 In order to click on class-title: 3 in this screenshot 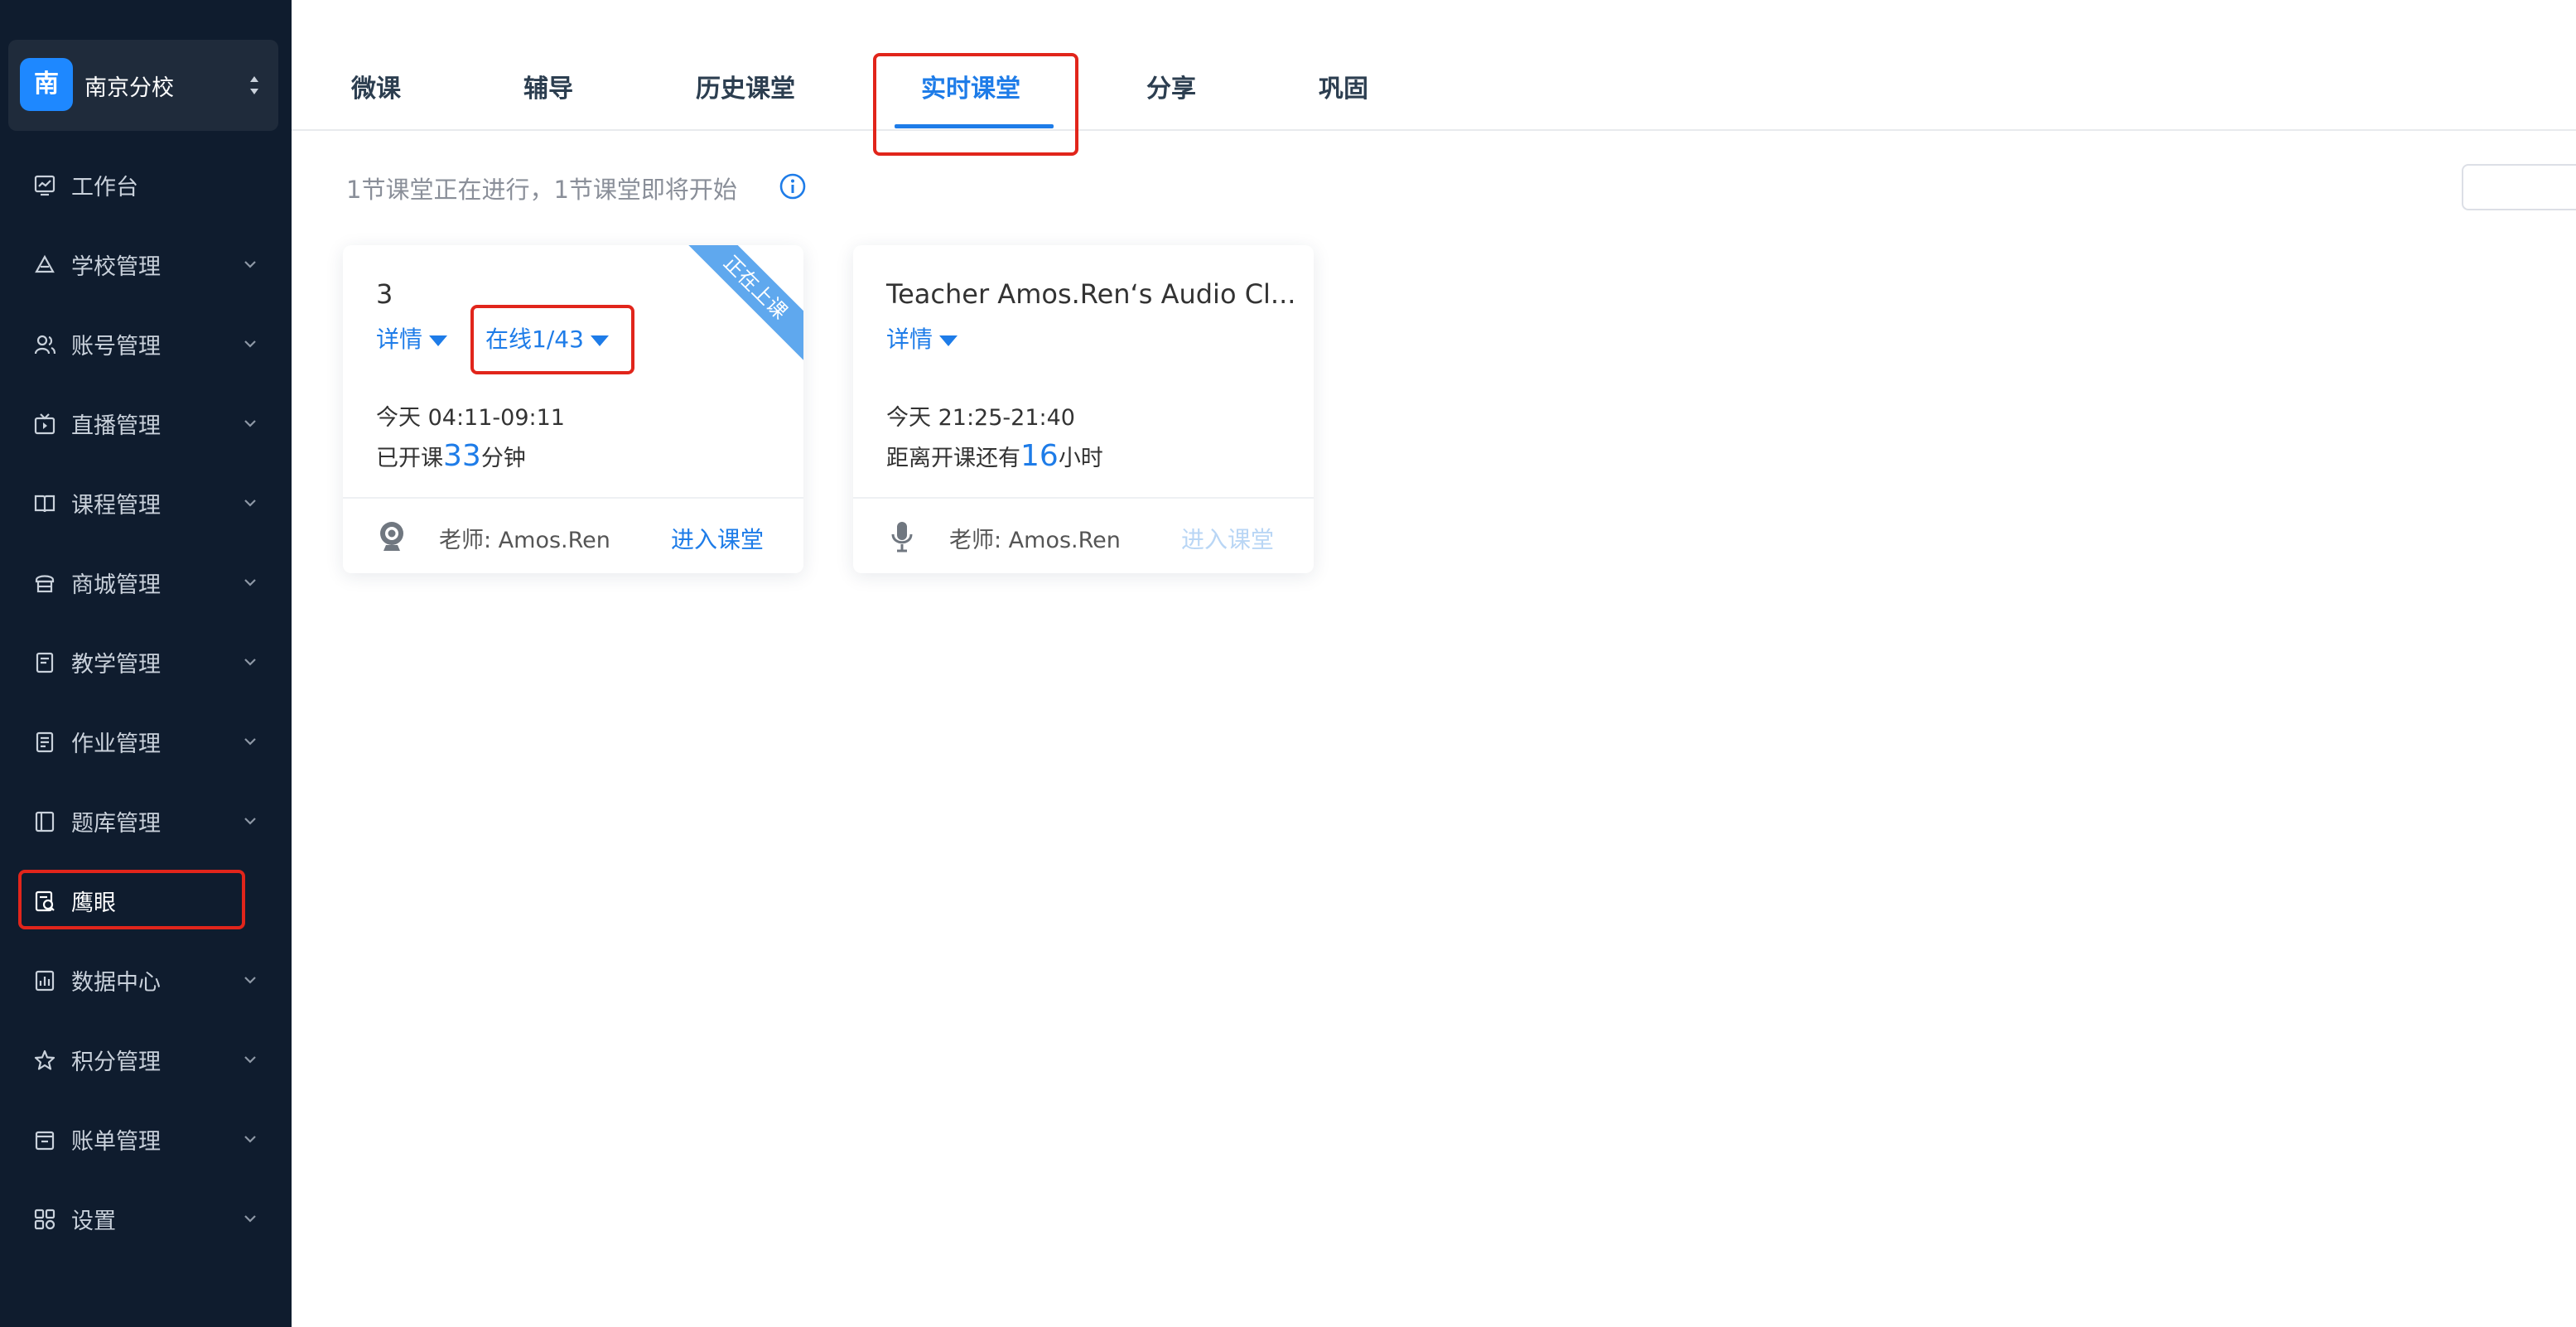, I will do `click(384, 294)`.